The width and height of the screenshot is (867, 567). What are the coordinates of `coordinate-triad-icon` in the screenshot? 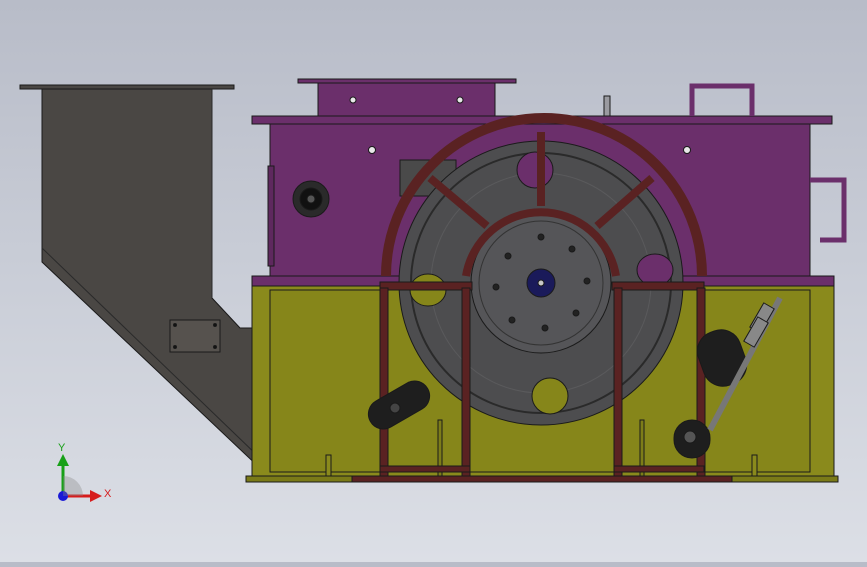 It's located at (79, 478).